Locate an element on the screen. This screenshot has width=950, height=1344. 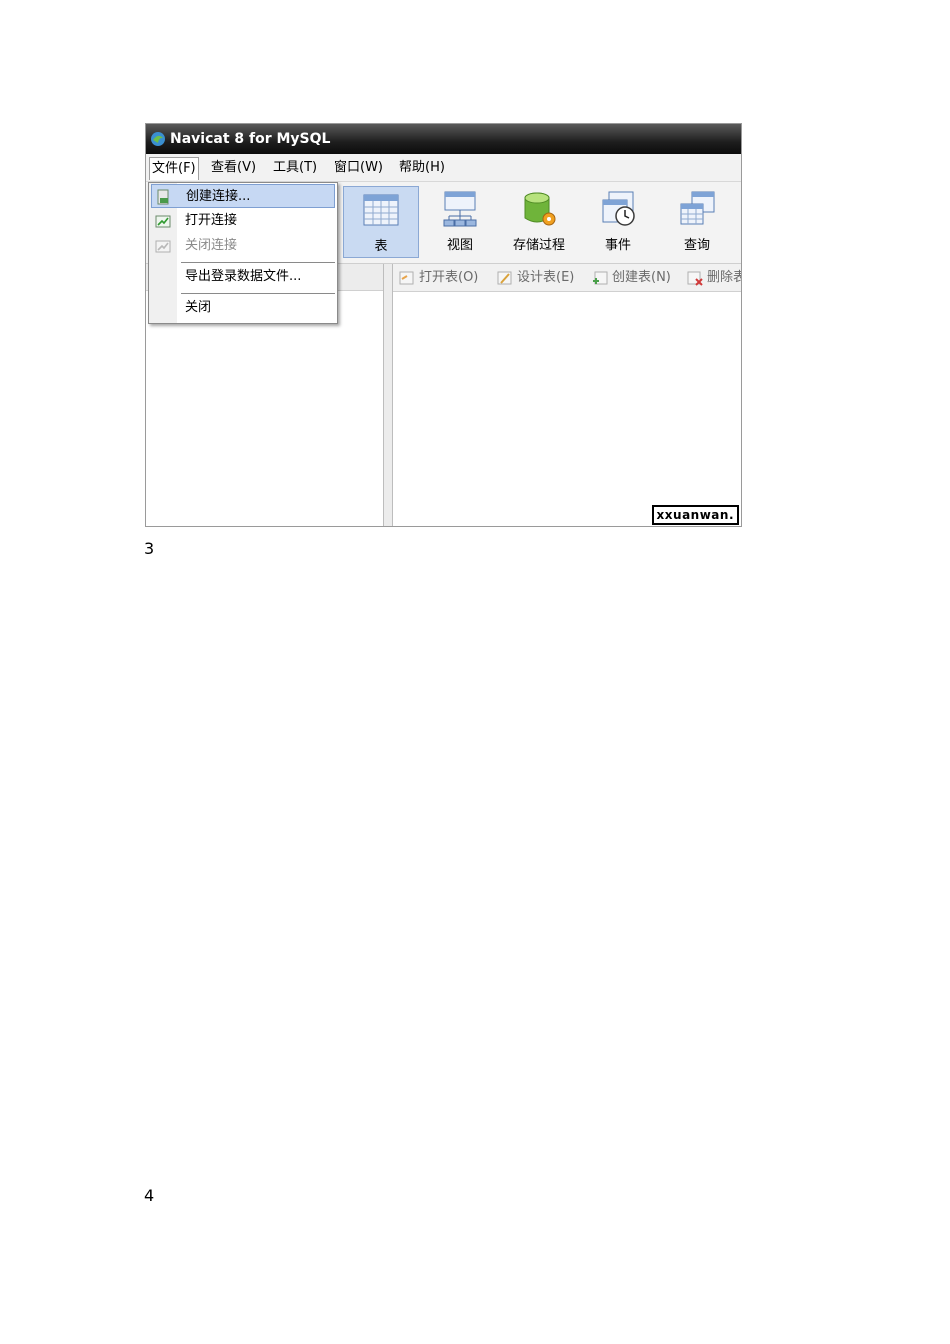
create-table-label: 创建表(N) is located at coordinates (641, 277).